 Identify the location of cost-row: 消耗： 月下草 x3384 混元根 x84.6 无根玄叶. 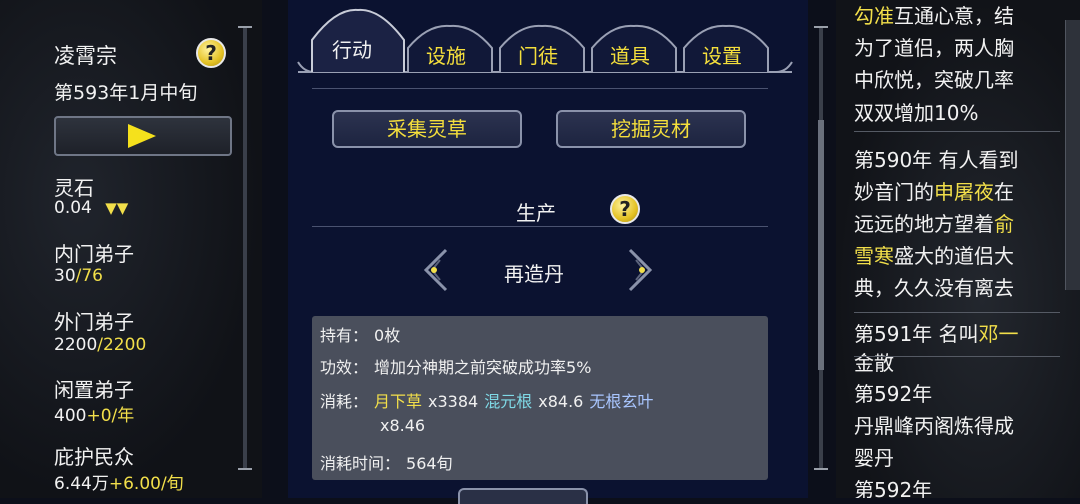
(487, 401).